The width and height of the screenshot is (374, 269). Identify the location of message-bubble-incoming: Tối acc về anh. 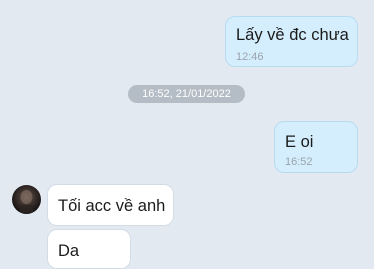
(110, 205).